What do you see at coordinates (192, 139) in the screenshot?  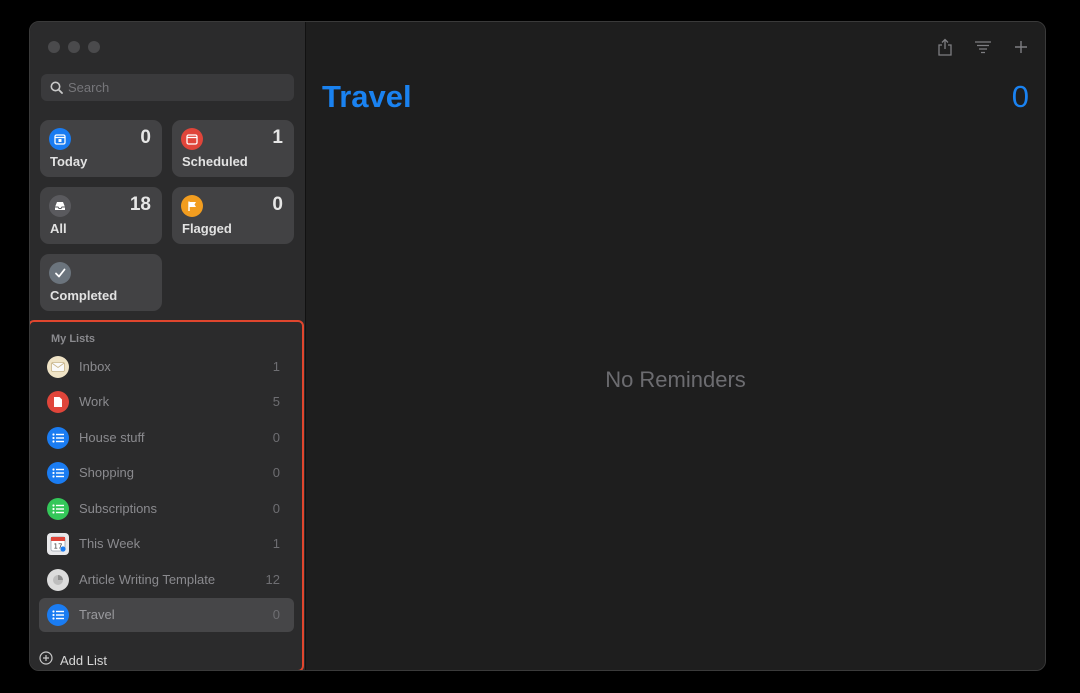 I see `calendar-icon` at bounding box center [192, 139].